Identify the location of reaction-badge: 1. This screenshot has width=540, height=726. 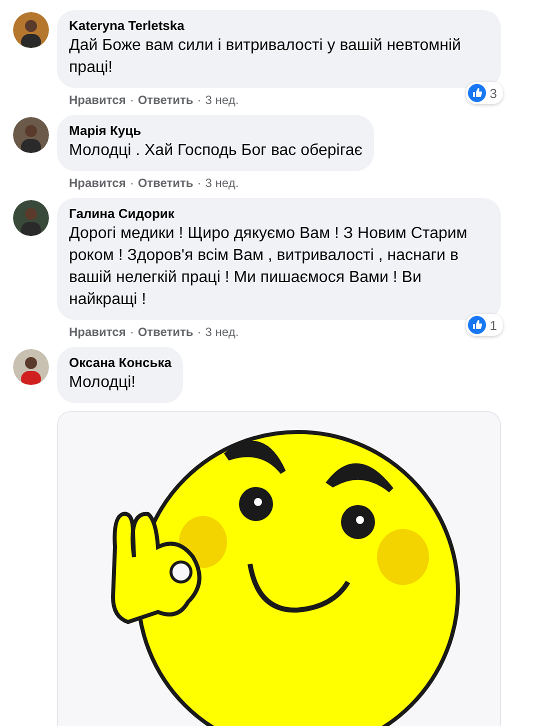
(484, 325).